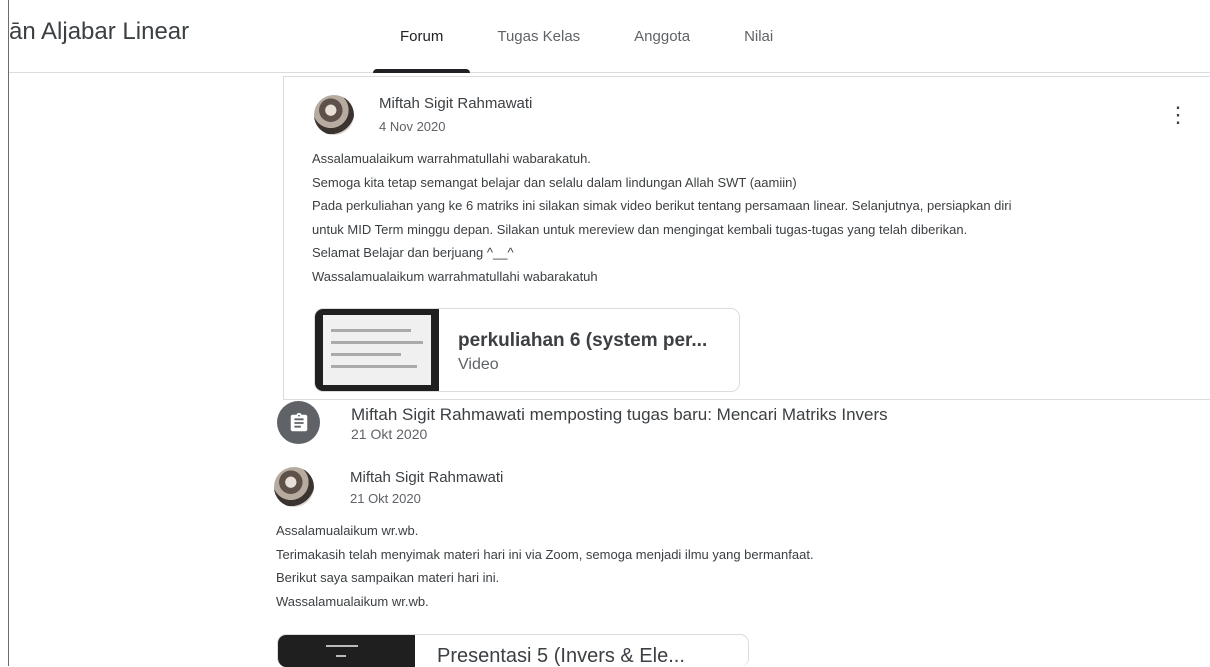 Image resolution: width=1210 pixels, height=667 pixels. I want to click on more-vert-icon: ⋮, so click(1178, 115).